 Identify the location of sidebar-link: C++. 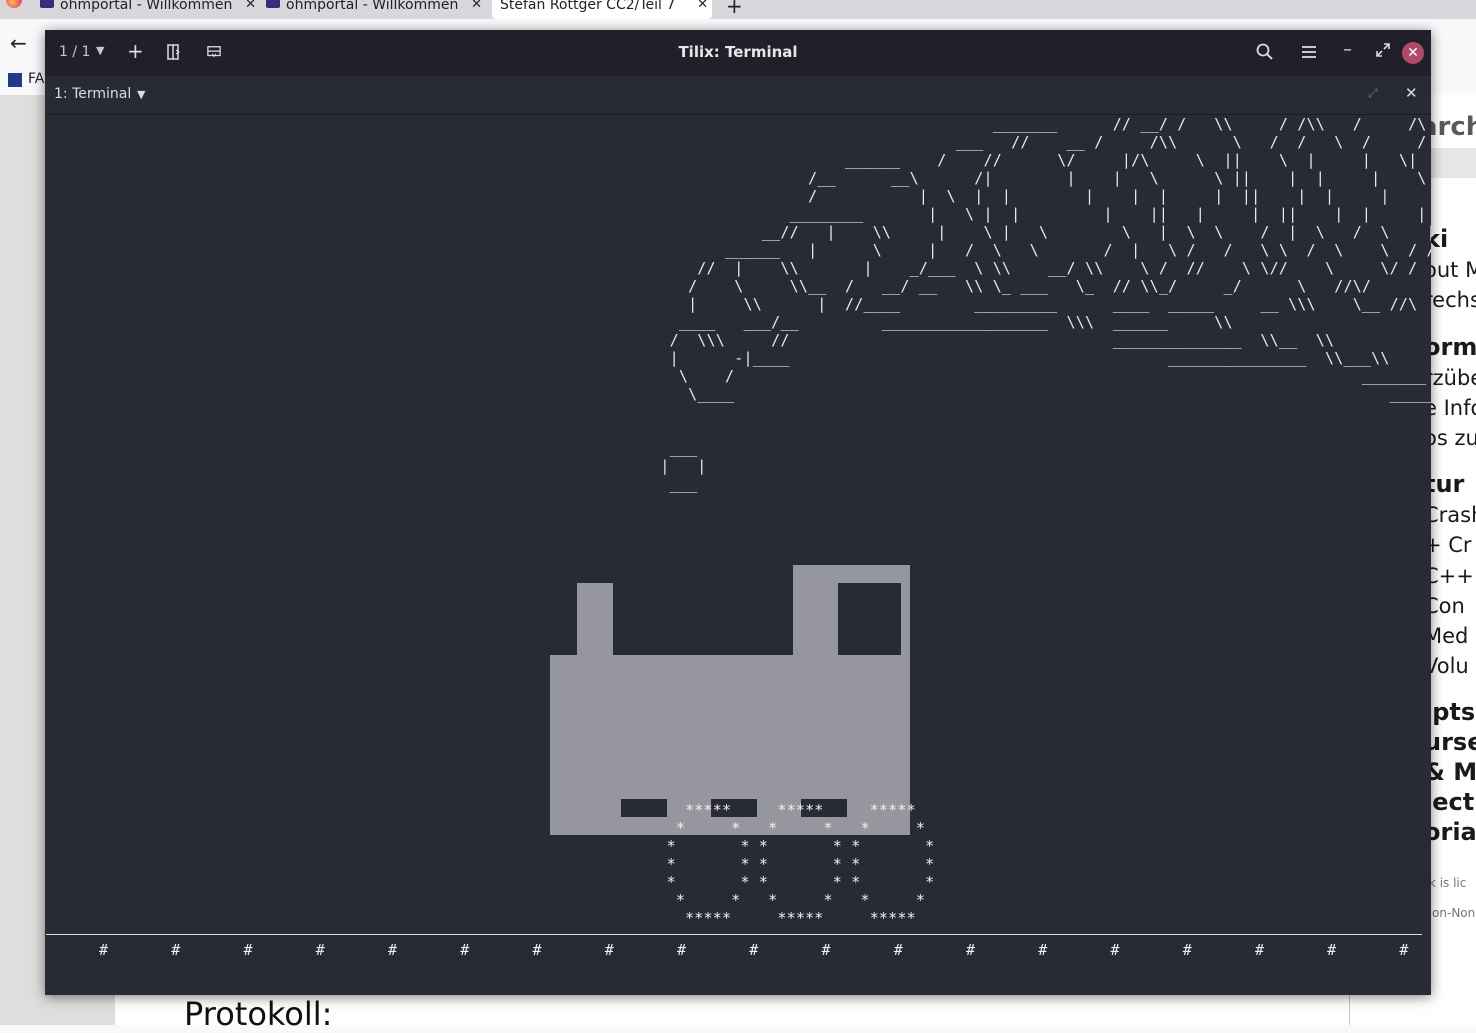
(1450, 576).